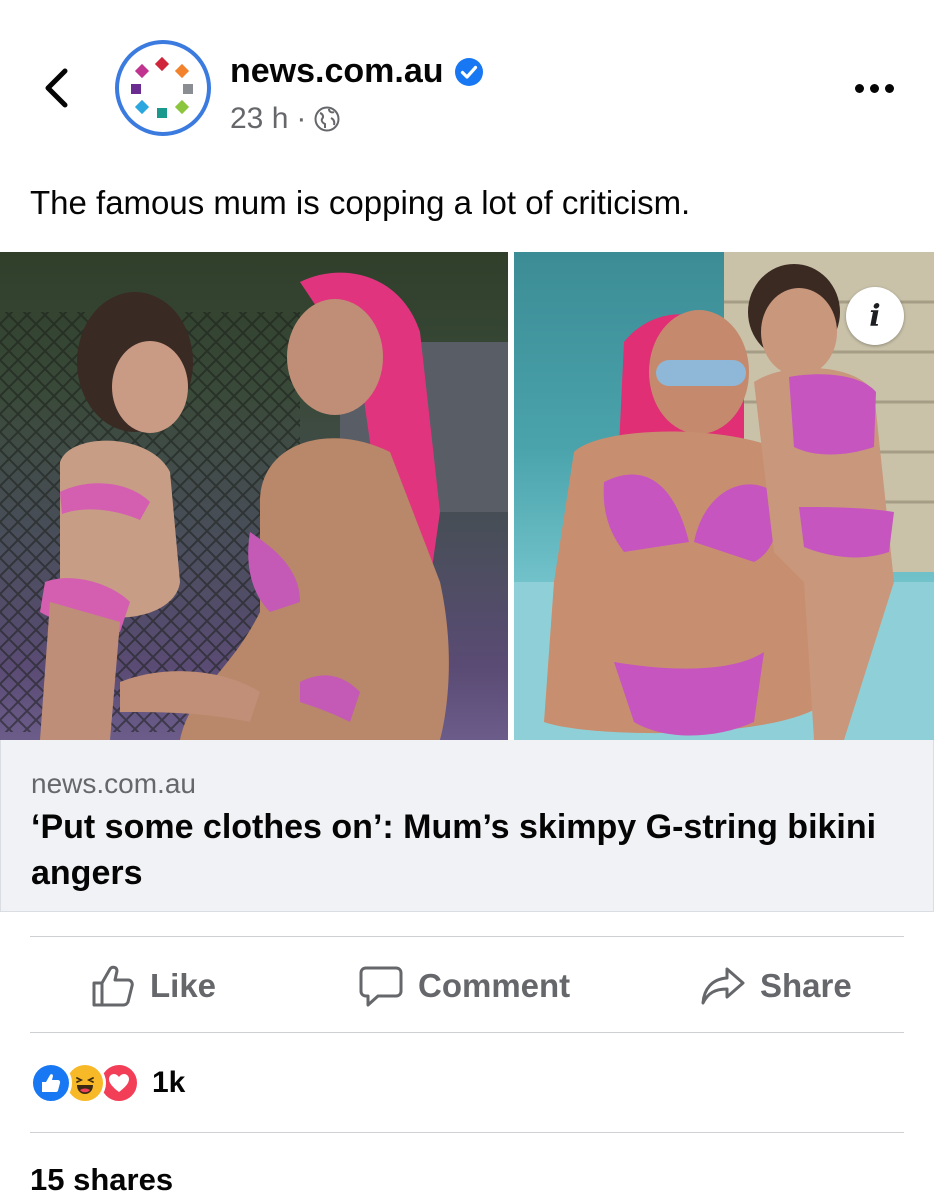  Describe the element at coordinates (337, 71) in the screenshot. I see `page-name: news.com.au` at that location.